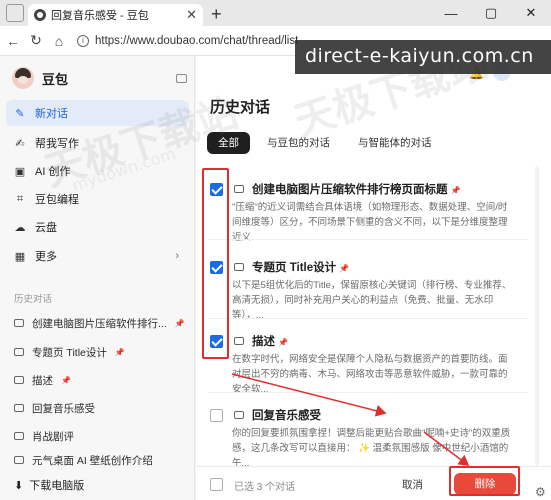  I want to click on code-icon: ⌗, so click(20, 198).